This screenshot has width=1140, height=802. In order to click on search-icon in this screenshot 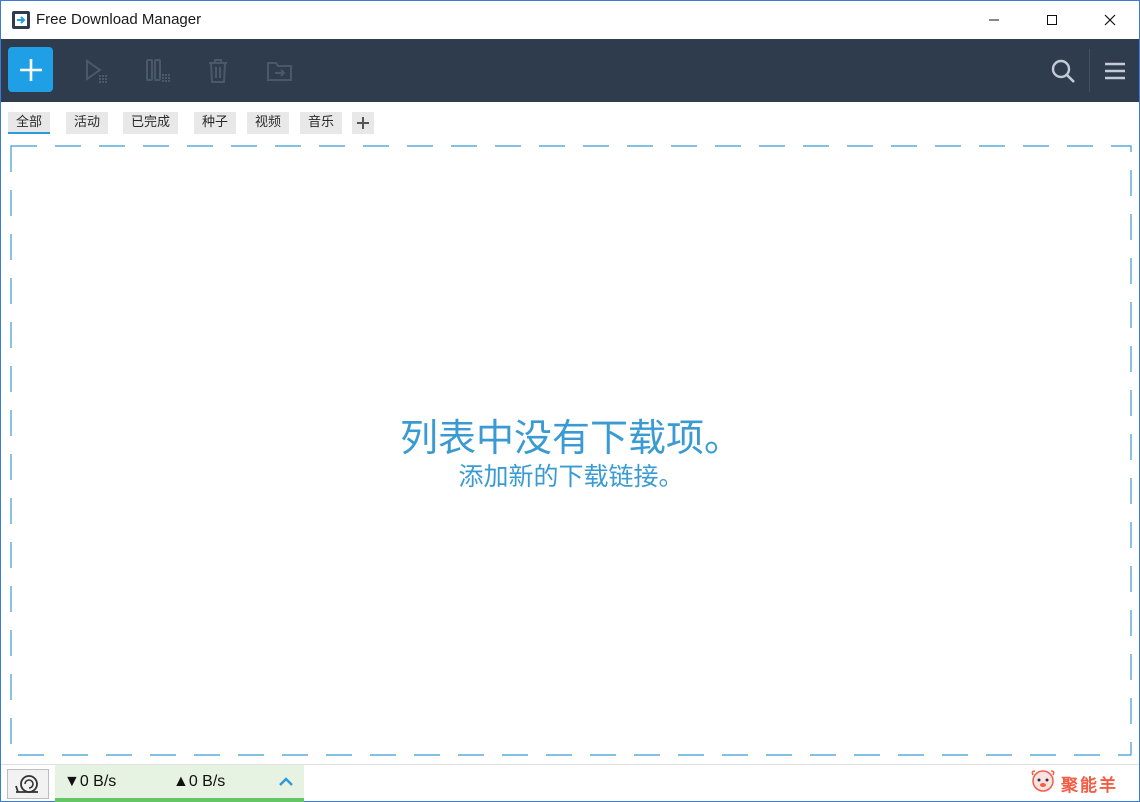, I will do `click(1063, 71)`.